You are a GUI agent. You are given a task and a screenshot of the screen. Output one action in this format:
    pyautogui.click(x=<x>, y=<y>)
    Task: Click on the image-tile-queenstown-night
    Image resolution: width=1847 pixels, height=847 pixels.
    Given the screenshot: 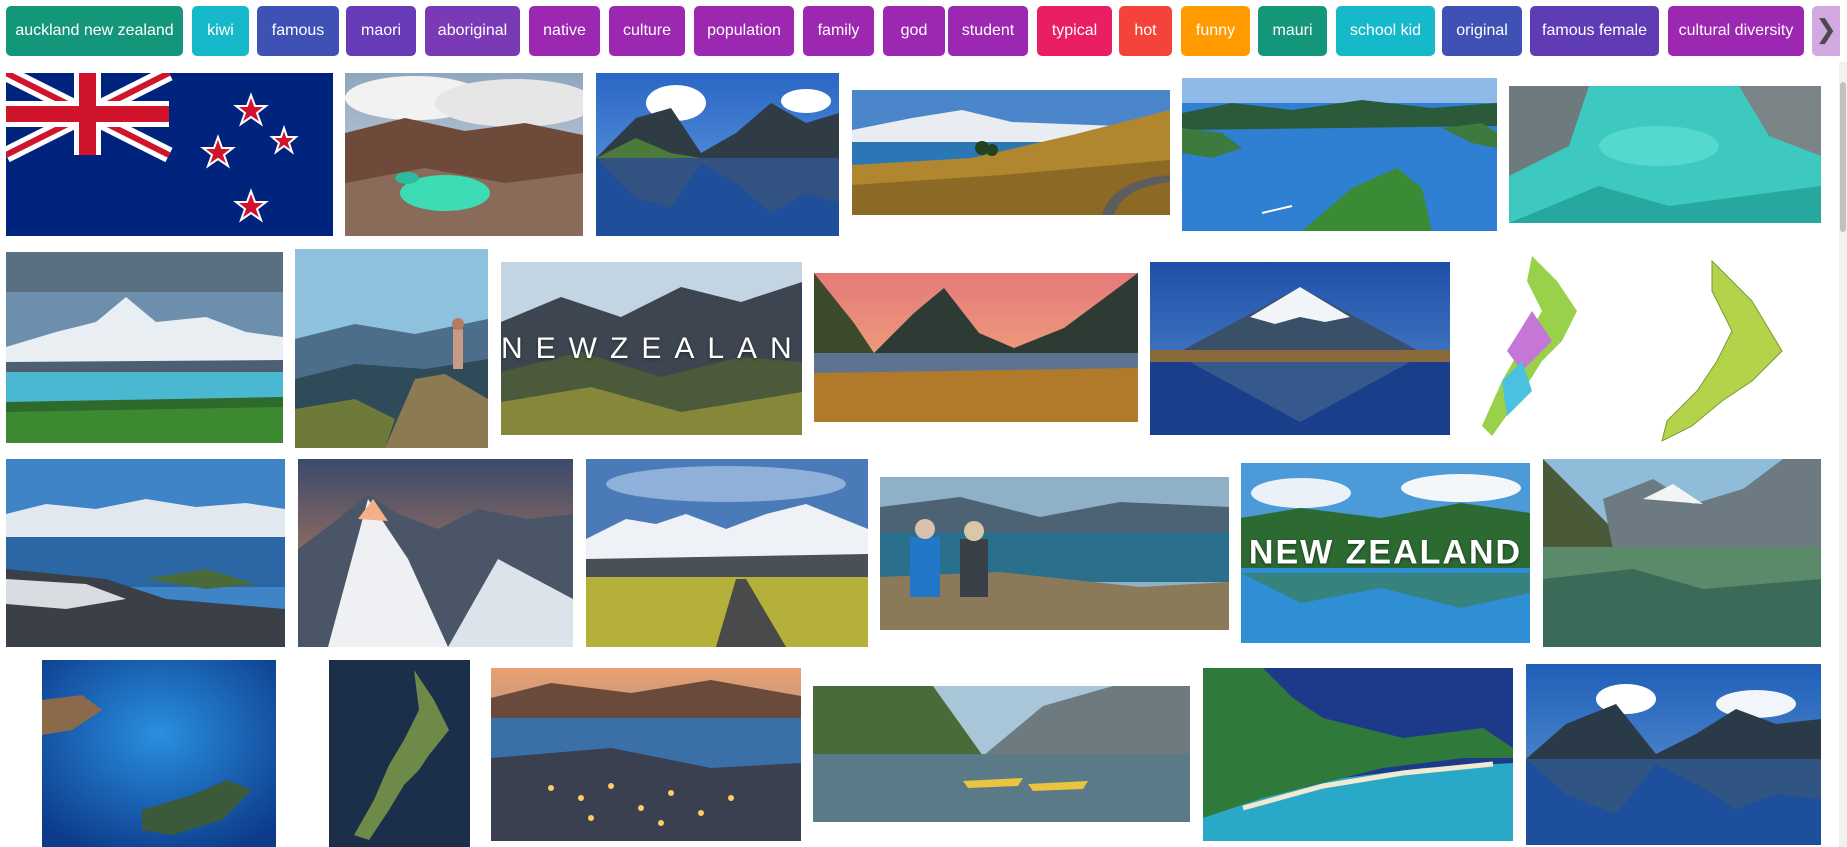 What is the action you would take?
    pyautogui.click(x=646, y=754)
    